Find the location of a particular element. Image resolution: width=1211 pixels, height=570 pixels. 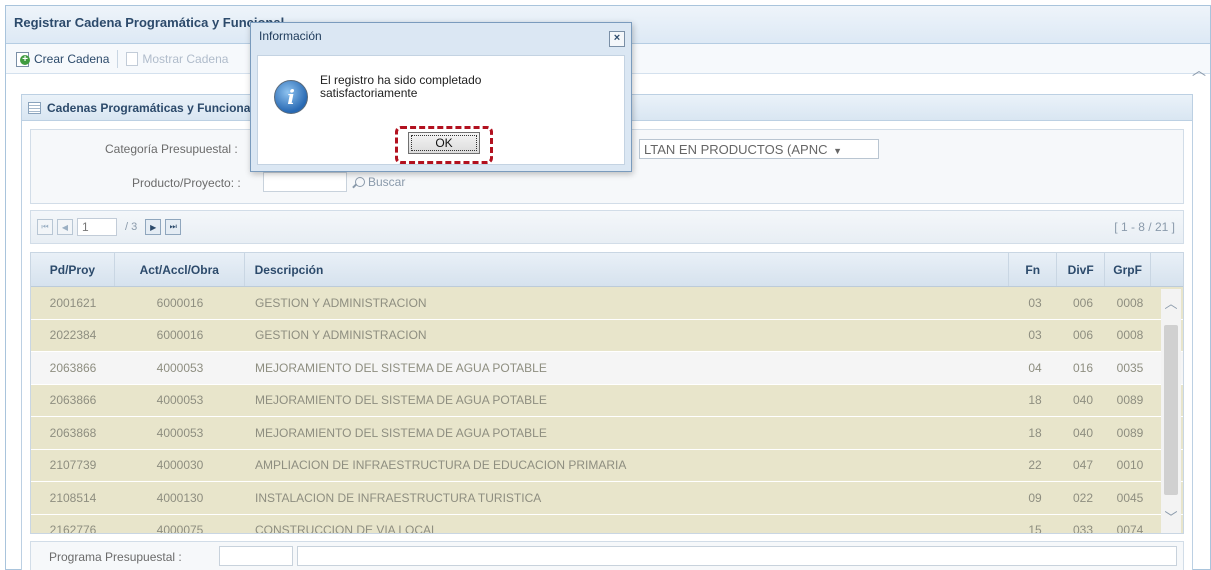

cell-fn: 15 is located at coordinates (1035, 528).